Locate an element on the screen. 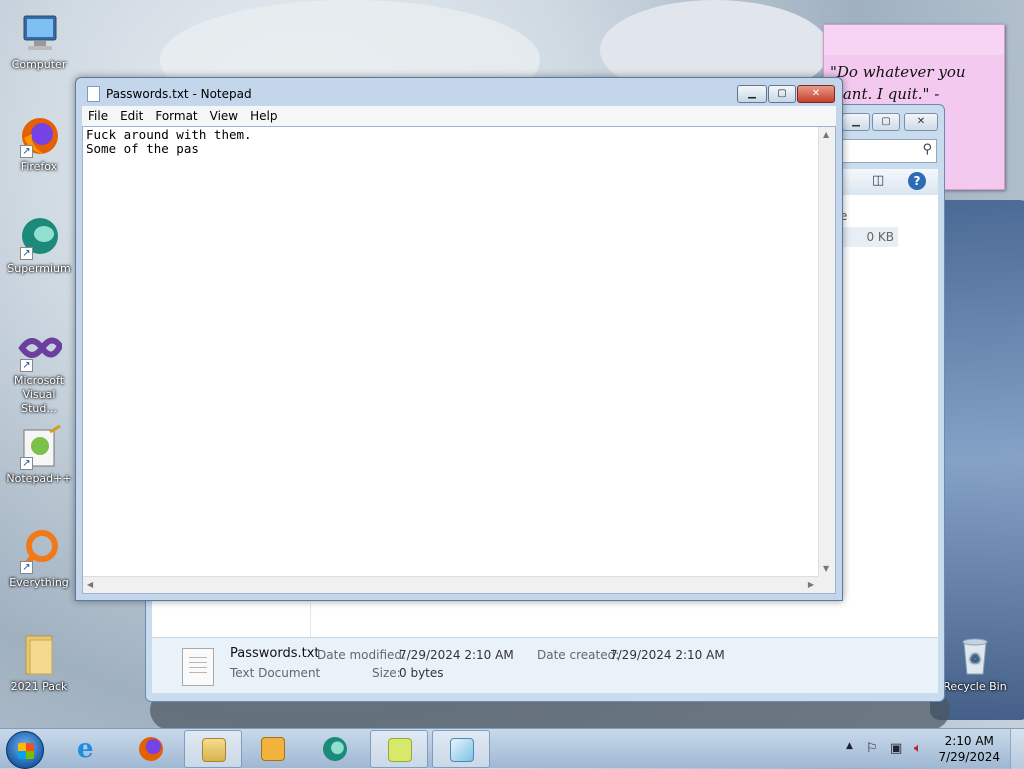 Image resolution: width=1024 pixels, height=769 pixels. show-desktop-button is located at coordinates (1017, 749).